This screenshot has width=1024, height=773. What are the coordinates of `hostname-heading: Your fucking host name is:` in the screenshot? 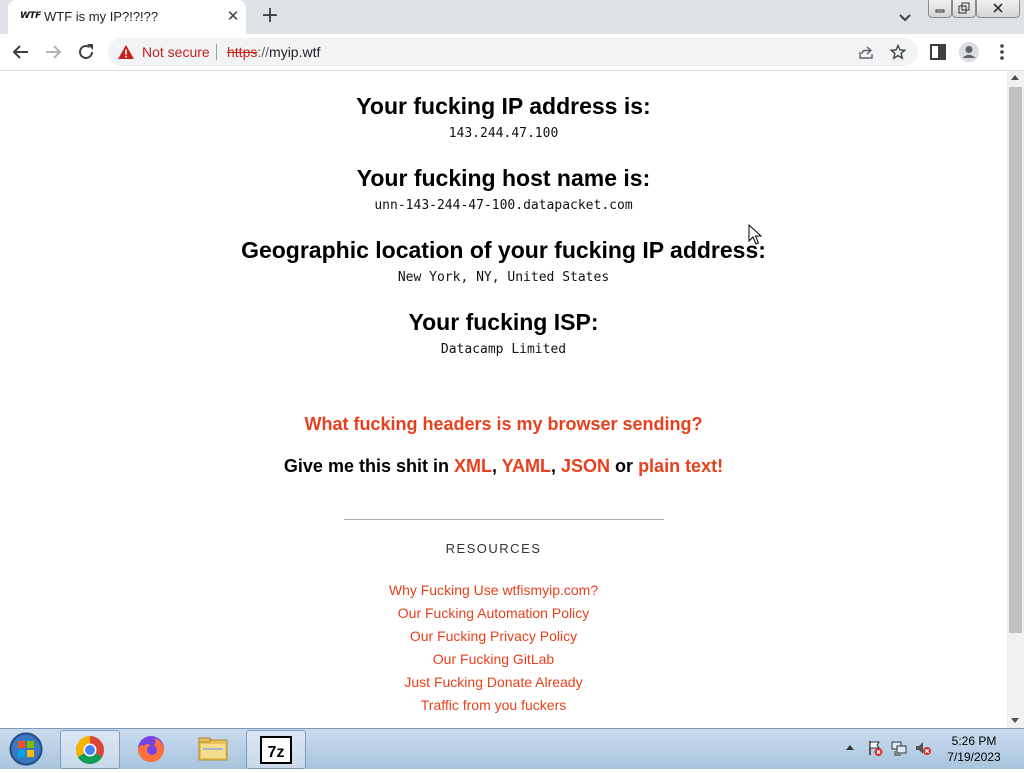 It's located at (503, 178).